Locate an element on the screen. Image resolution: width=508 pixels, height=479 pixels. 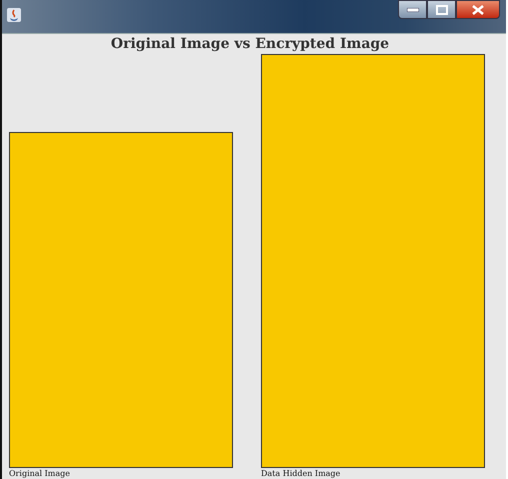
chart-title: Original Image vs Encrypted Image is located at coordinates (250, 44).